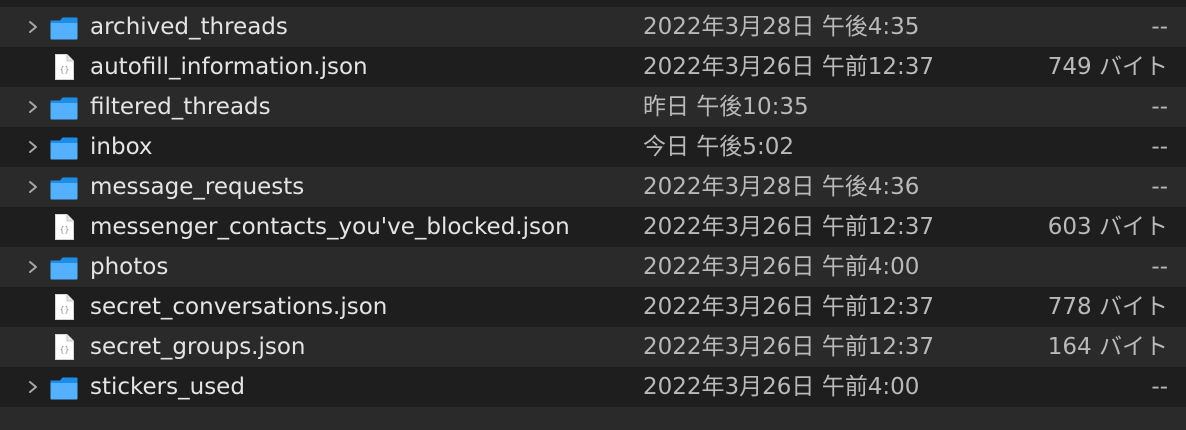 Image resolution: width=1186 pixels, height=430 pixels. Describe the element at coordinates (593, 418) in the screenshot. I see `empty-list-space` at that location.